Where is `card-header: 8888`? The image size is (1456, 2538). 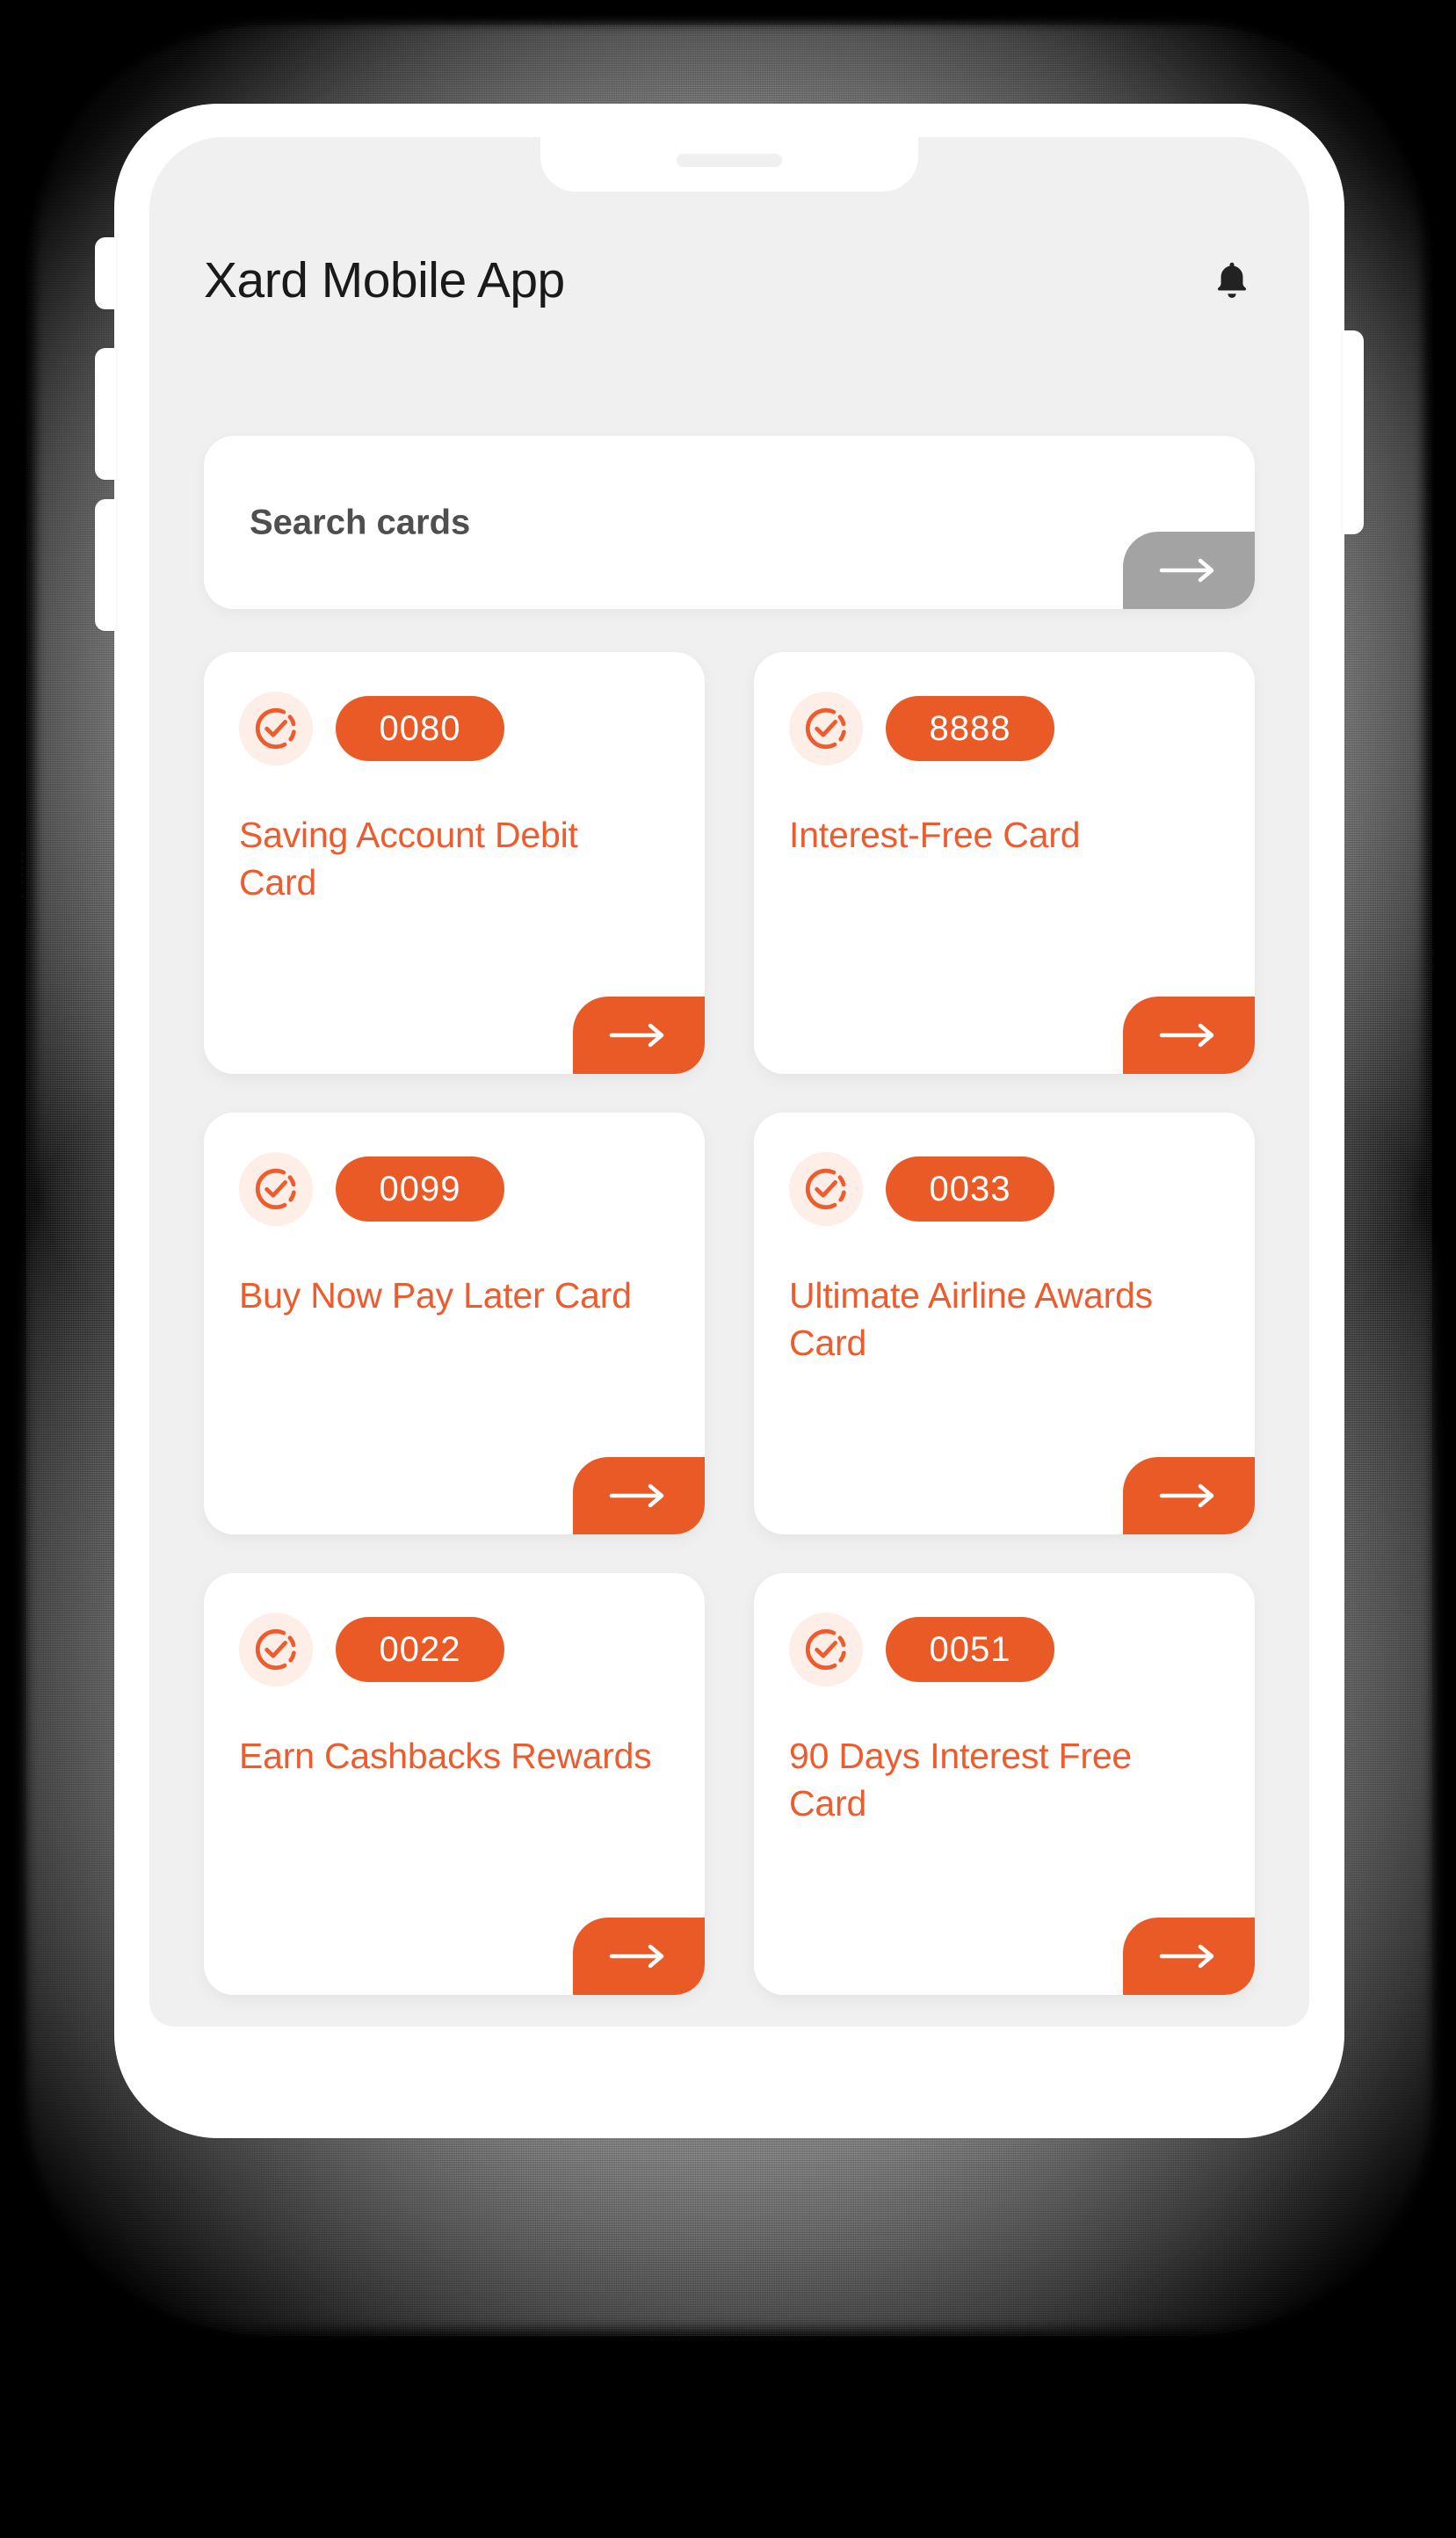
card-header: 8888 is located at coordinates (1005, 709).